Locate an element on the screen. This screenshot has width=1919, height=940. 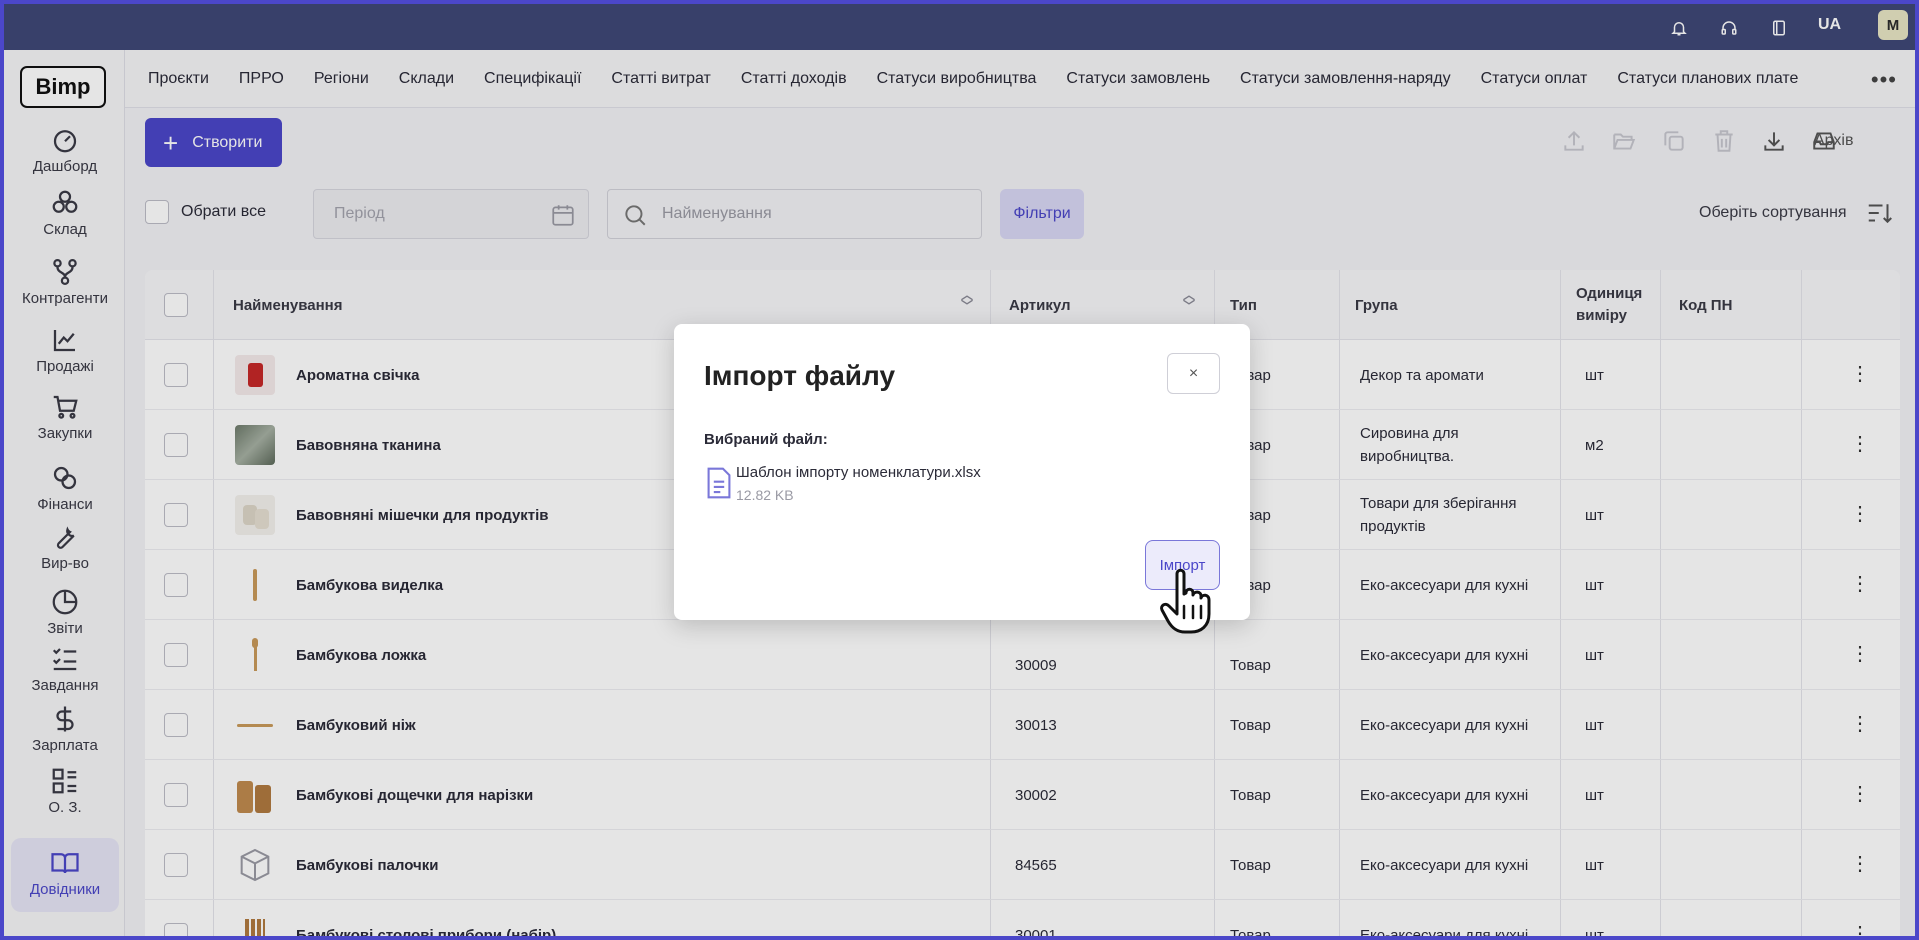
file-name: Шаблон імпорту номенклатури.xlsx is located at coordinates (858, 472).